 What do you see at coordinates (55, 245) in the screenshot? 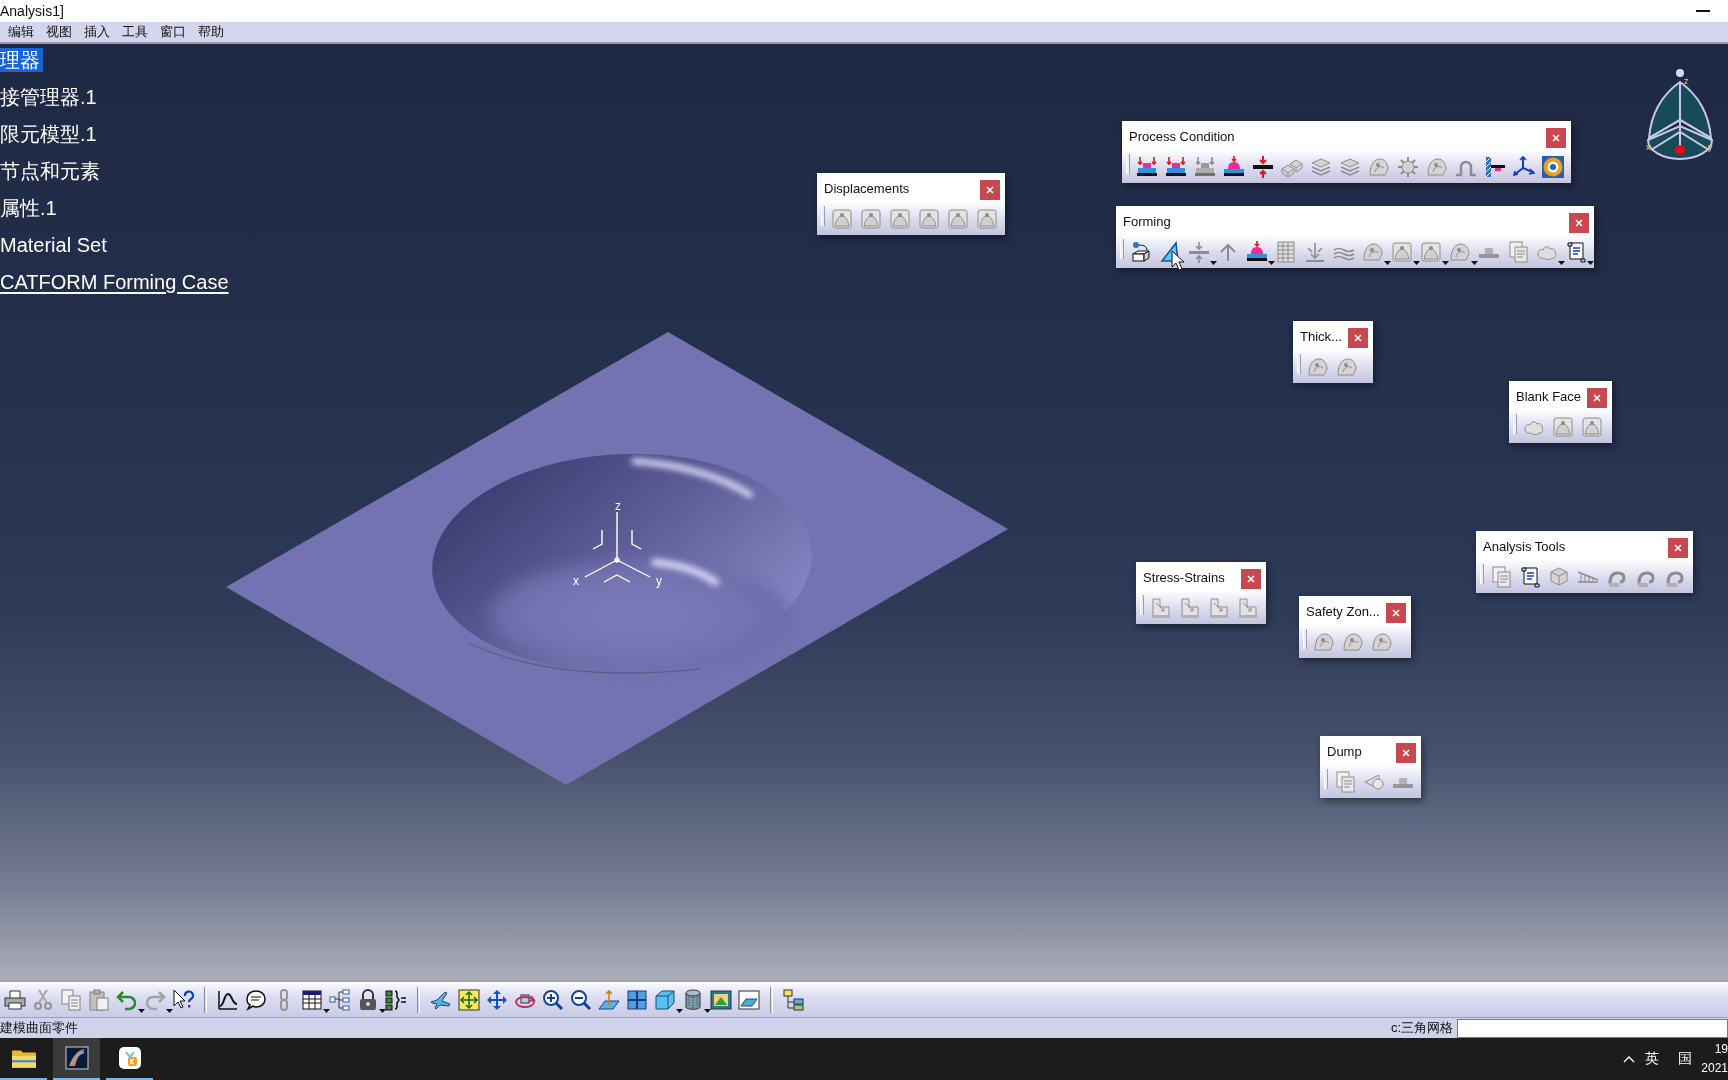
I see `tree-item: Material Set` at bounding box center [55, 245].